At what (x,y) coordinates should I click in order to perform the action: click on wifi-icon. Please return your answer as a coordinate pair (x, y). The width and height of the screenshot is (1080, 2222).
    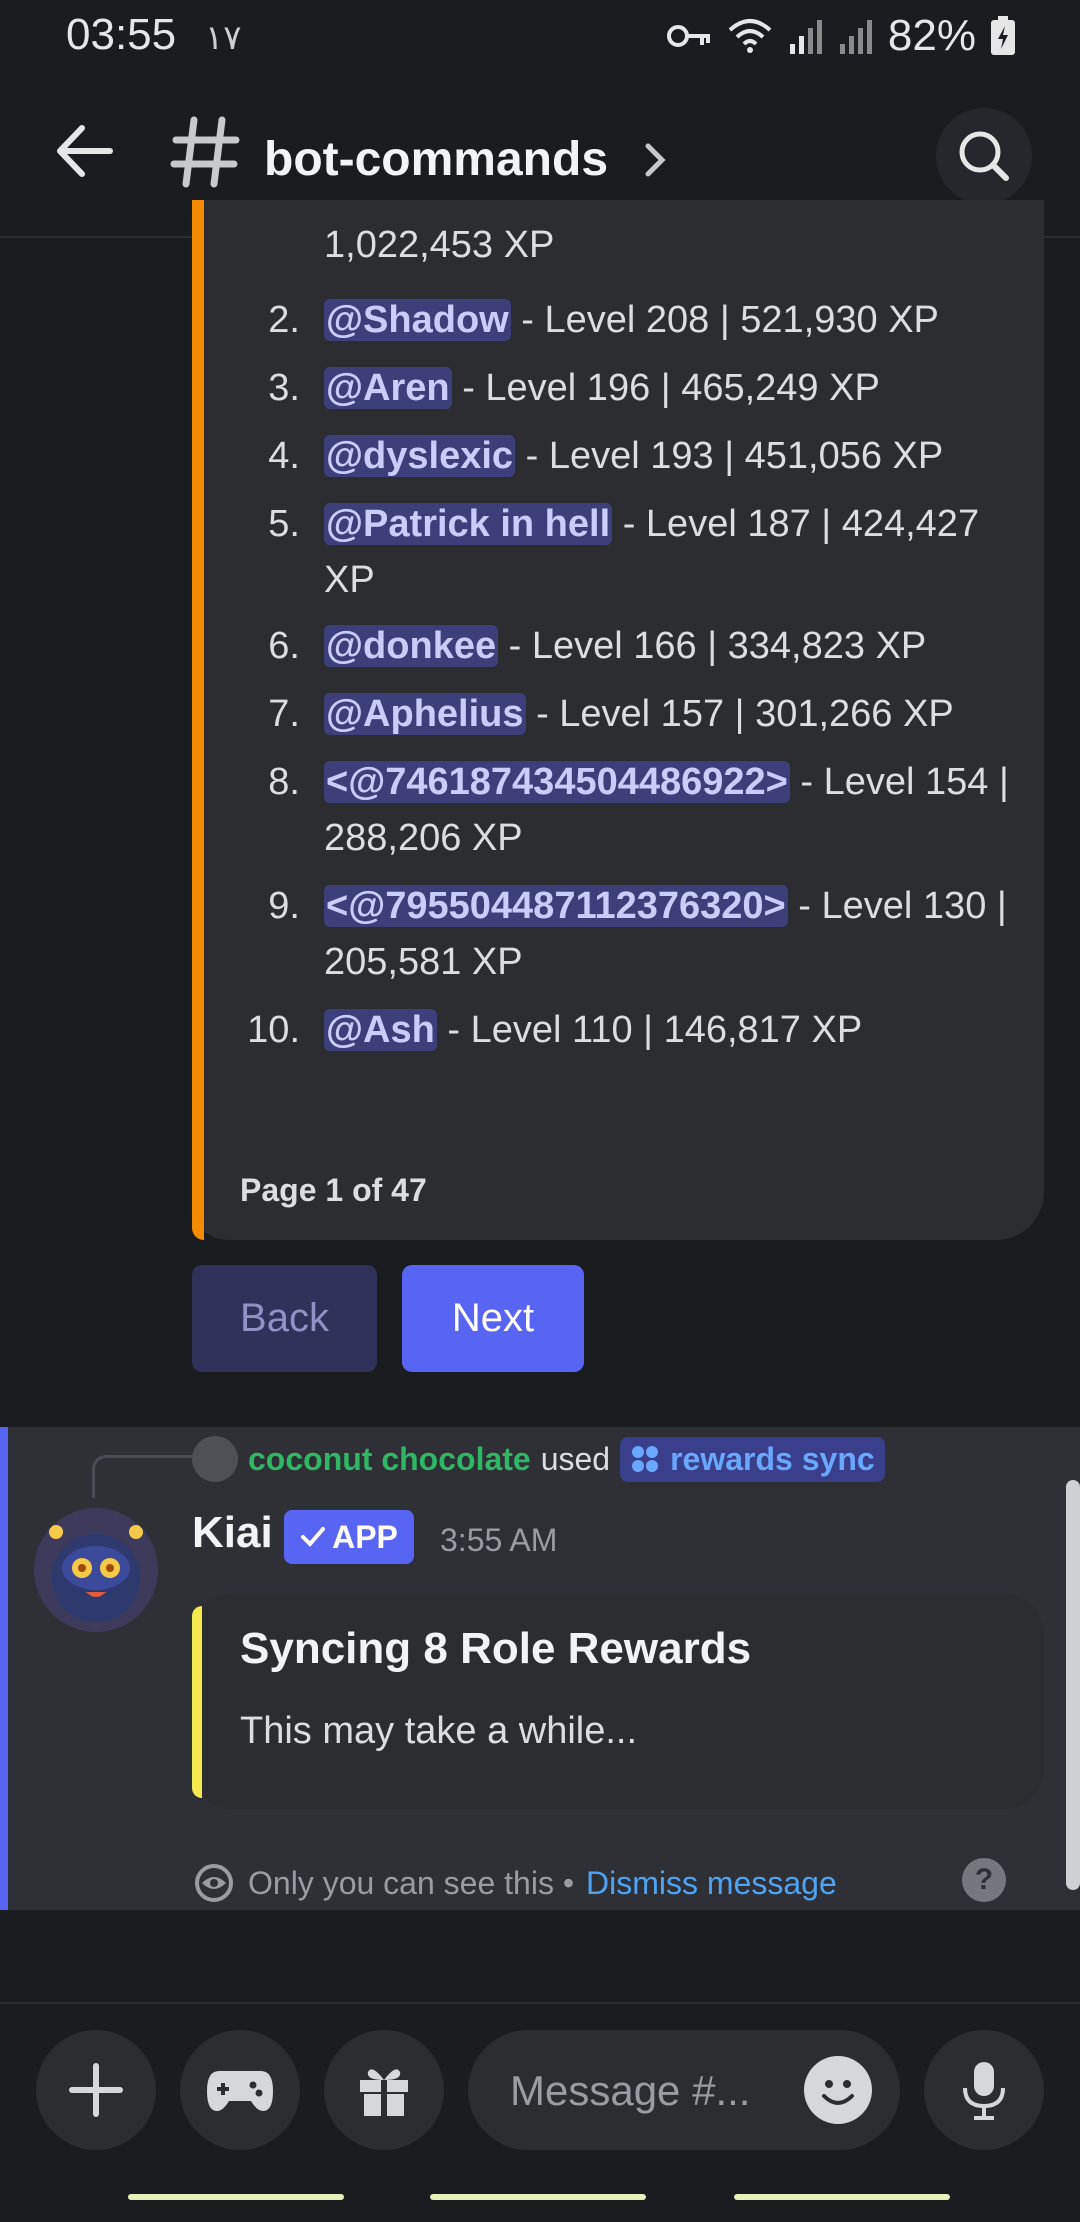
    Looking at the image, I should click on (750, 36).